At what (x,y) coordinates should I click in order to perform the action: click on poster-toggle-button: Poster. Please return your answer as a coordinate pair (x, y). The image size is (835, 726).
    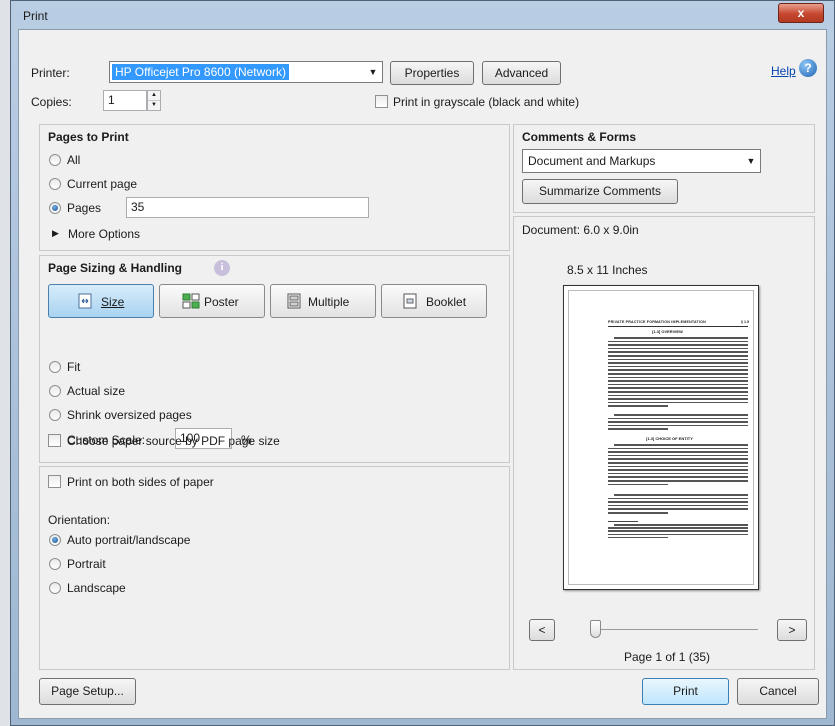
    Looking at the image, I should click on (212, 301).